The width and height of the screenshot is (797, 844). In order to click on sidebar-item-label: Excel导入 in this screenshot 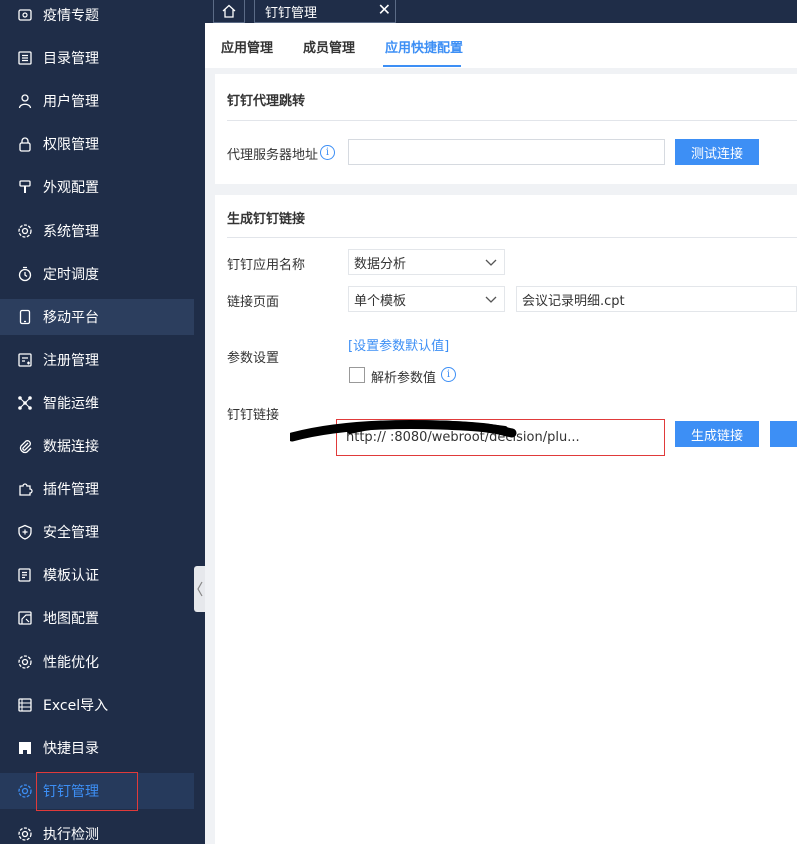, I will do `click(76, 706)`.